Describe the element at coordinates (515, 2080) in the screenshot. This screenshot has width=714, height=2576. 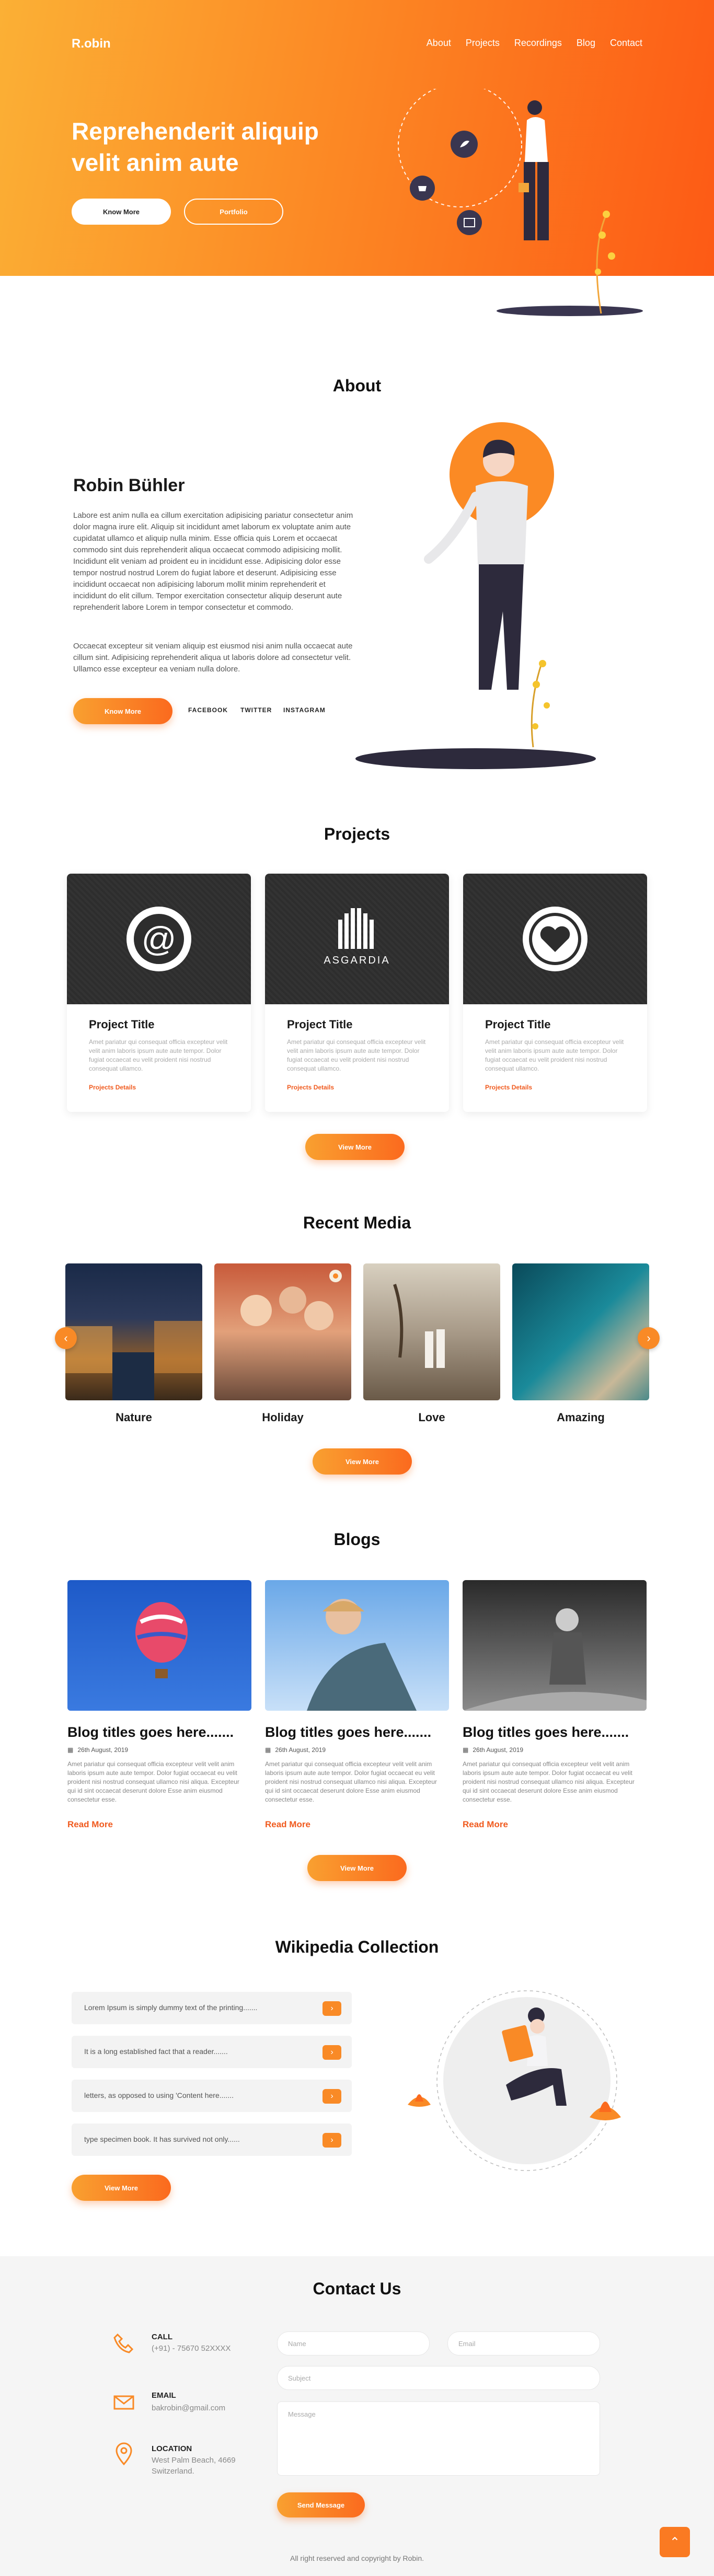
I see `reading-illustration` at that location.